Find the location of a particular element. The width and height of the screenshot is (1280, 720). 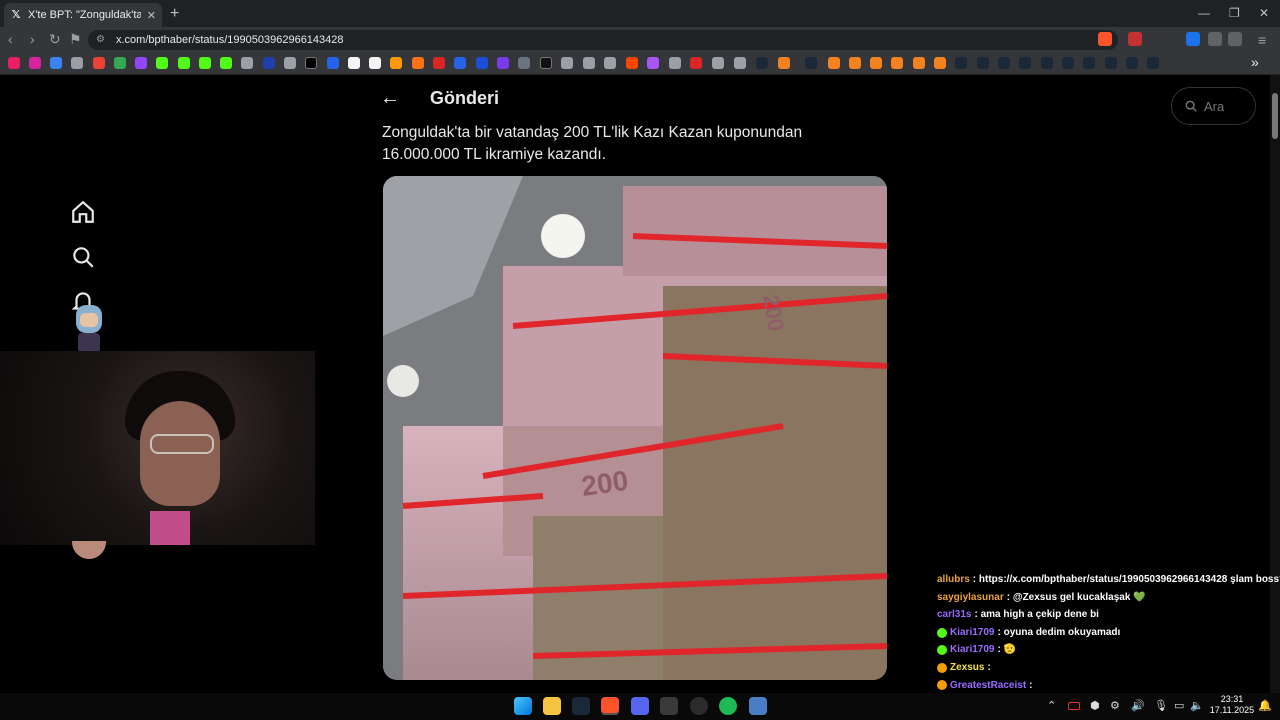

drive-icon is located at coordinates (120, 63).